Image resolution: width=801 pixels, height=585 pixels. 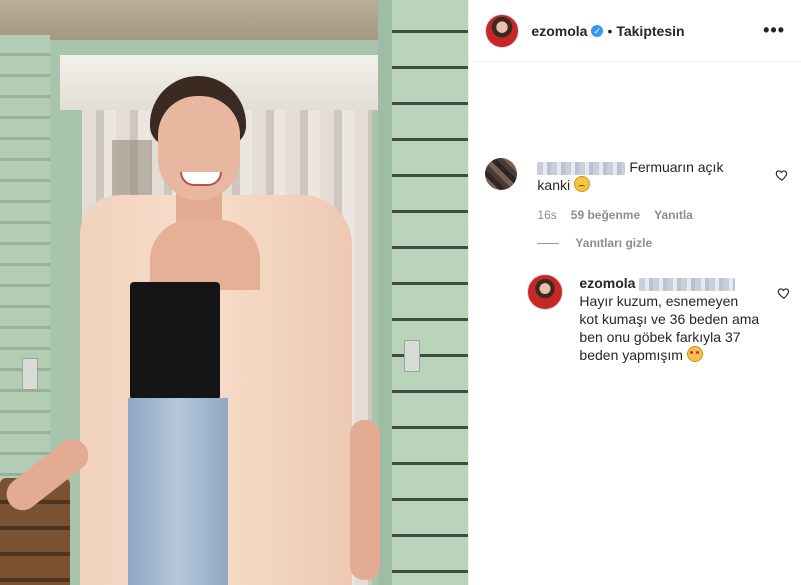 I want to click on post-header: ezomola ✓ • Takiptesin •••, so click(x=635, y=31).